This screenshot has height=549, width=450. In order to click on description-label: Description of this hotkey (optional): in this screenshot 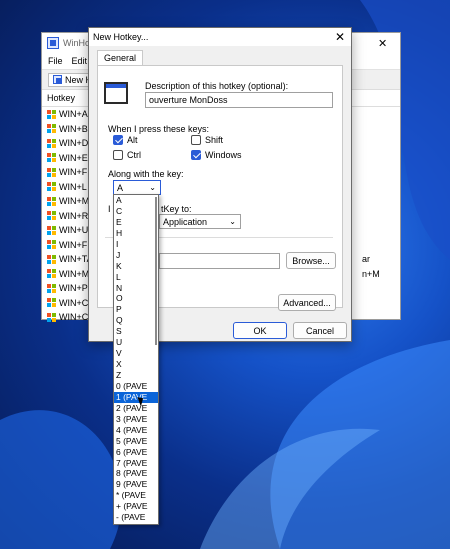, I will do `click(217, 86)`.